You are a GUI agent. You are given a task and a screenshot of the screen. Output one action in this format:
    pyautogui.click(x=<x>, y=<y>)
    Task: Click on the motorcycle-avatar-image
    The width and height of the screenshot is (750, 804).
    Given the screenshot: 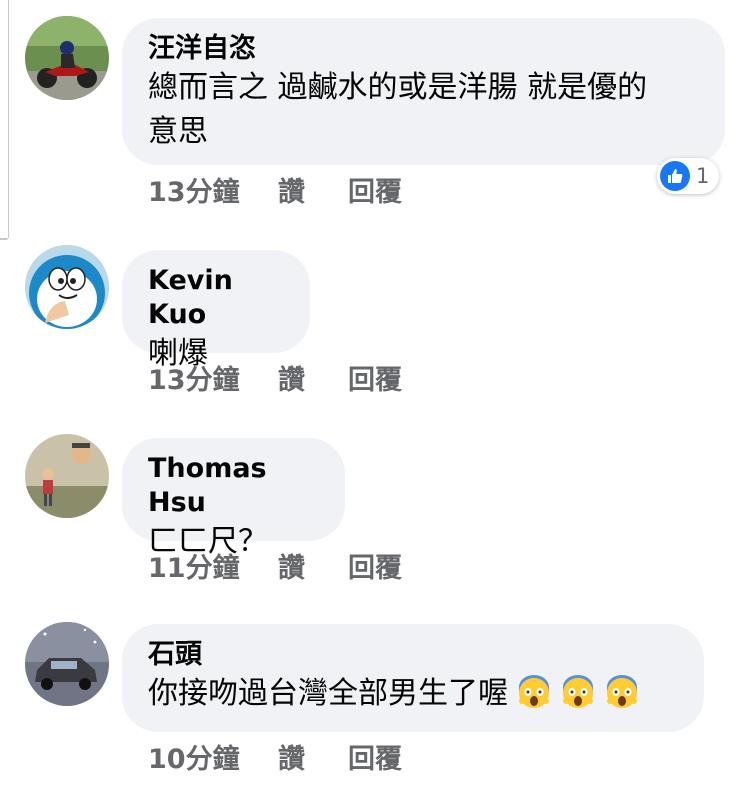 What is the action you would take?
    pyautogui.click(x=67, y=58)
    